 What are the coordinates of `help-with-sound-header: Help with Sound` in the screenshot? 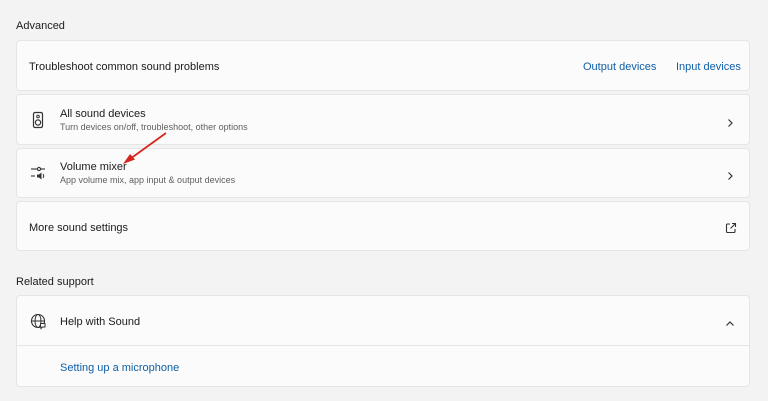 It's located at (383, 321).